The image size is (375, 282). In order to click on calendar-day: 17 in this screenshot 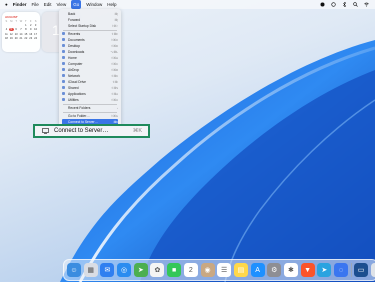, I will do `click(36, 34)`.